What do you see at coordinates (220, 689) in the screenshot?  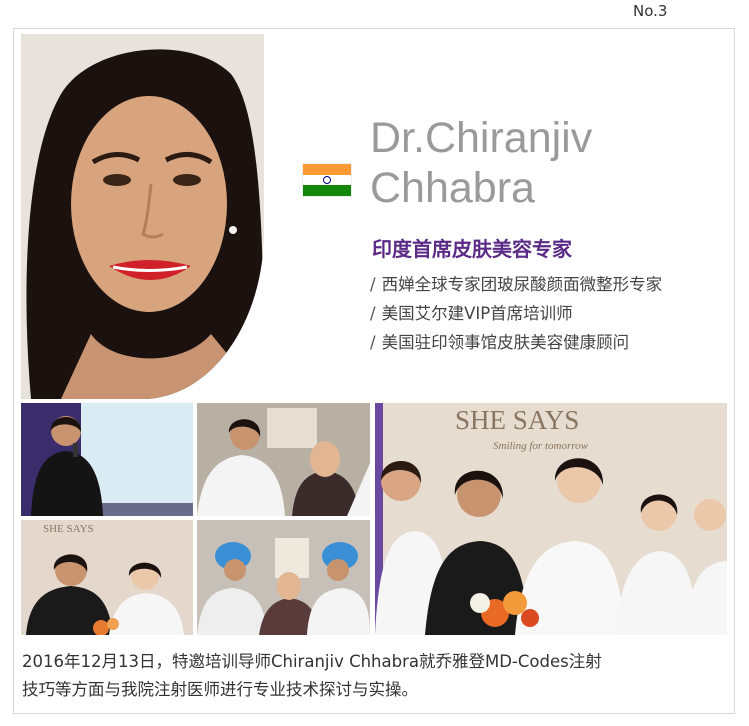 I see `caption-line2: 技巧等方面与我院注射医师进行专业技术探讨与实操。` at bounding box center [220, 689].